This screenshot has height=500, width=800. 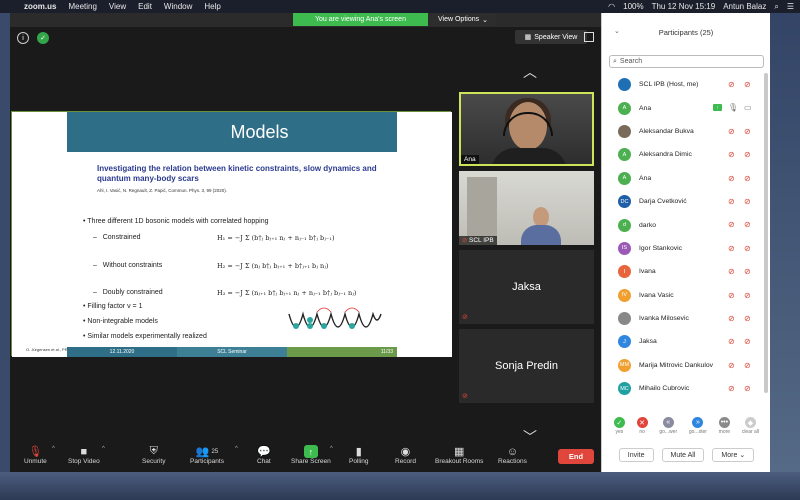 I want to click on share-screen-button: ↑ Share Screen, so click(x=311, y=455).